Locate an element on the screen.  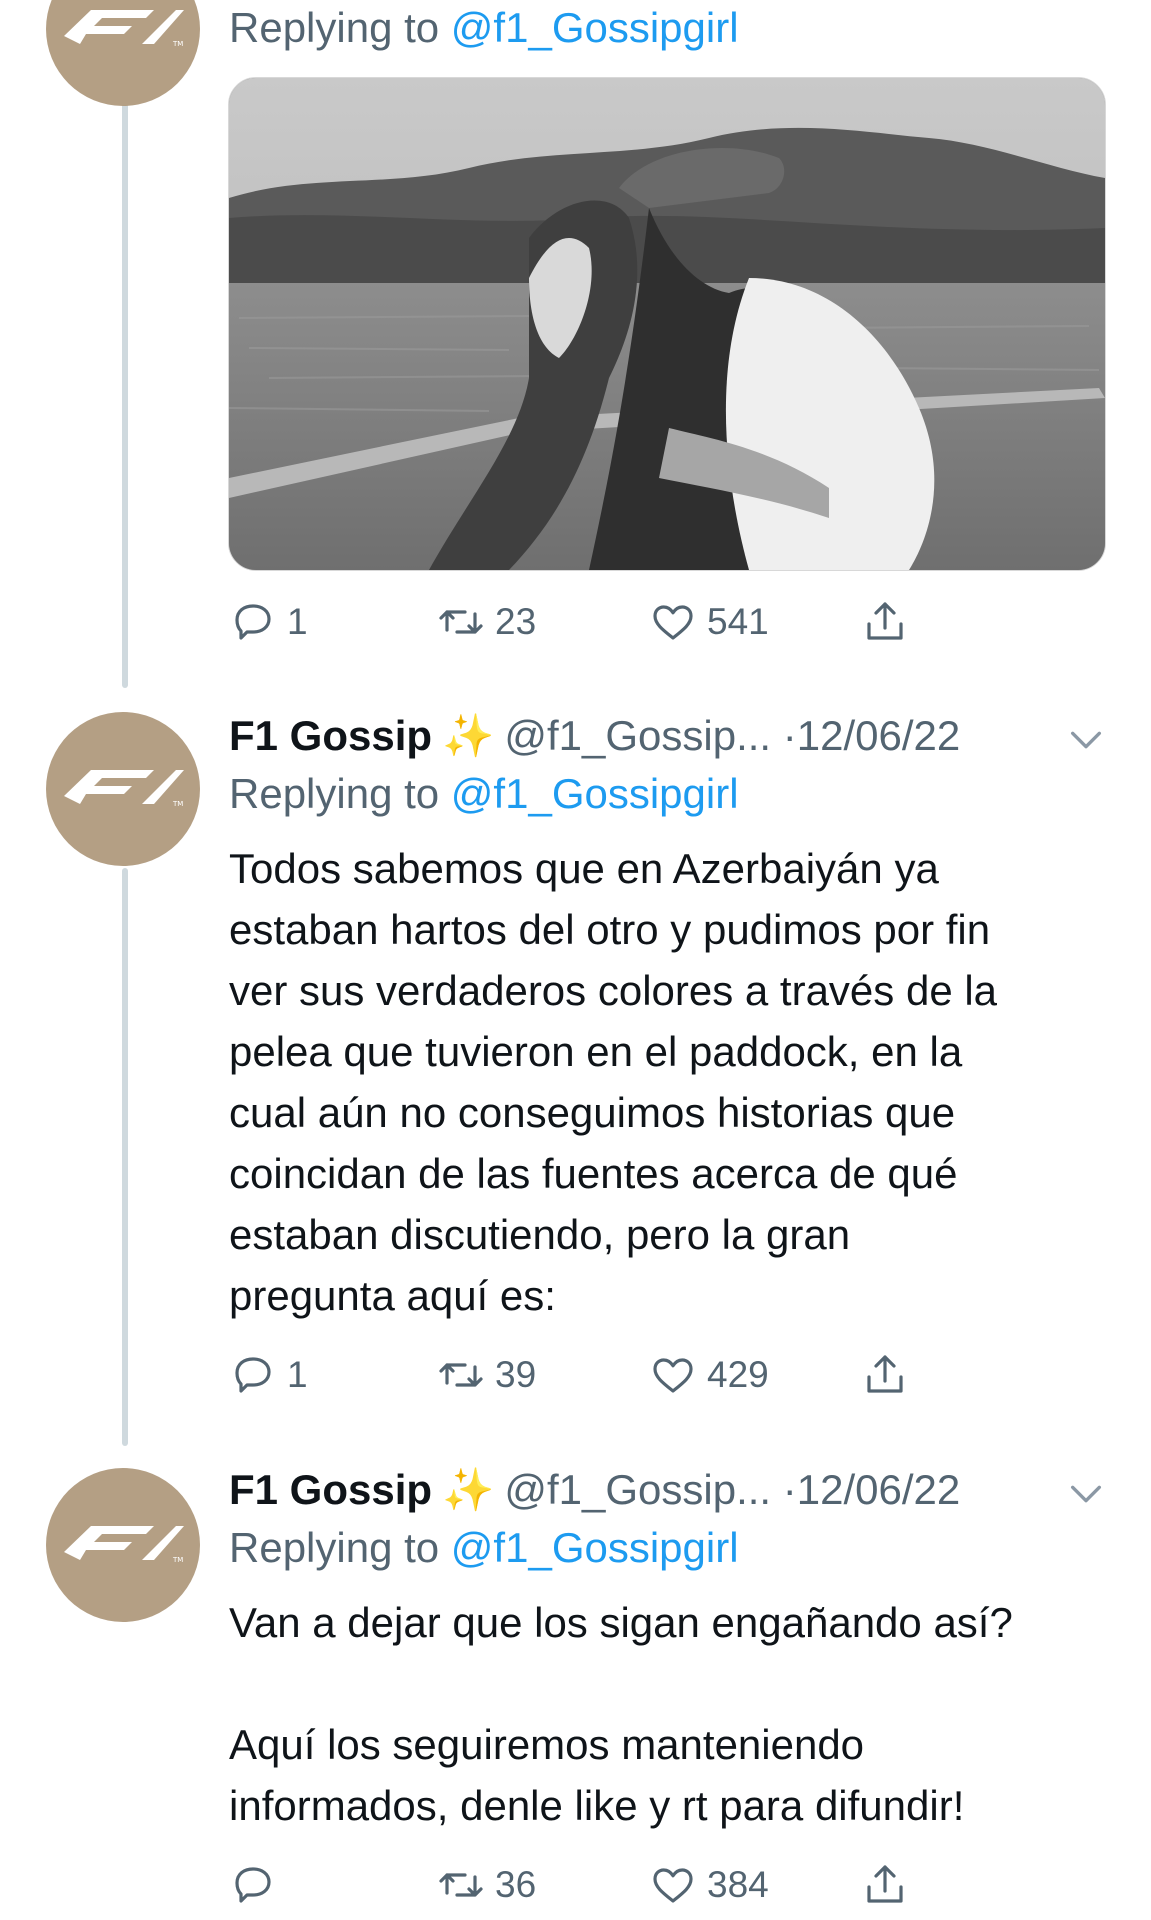
tweet-actions: 1 23 541 is located at coordinates (589, 622).